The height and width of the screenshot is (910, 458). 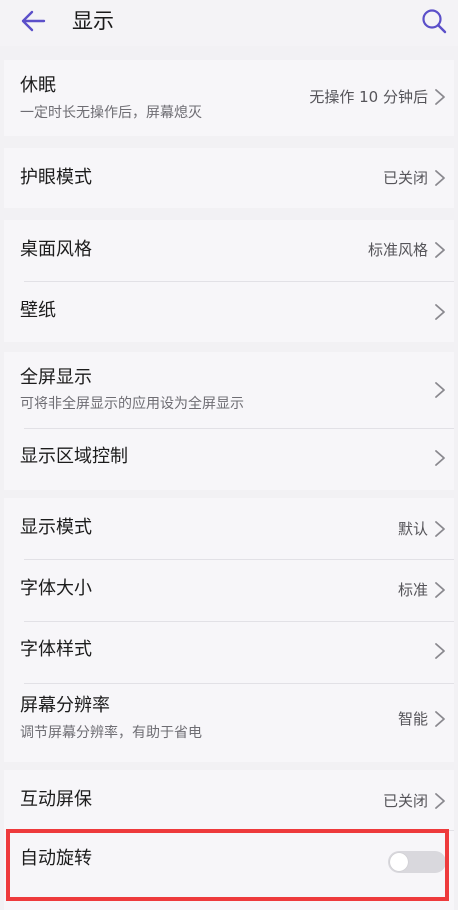 What do you see at coordinates (229, 250) in the screenshot?
I see `setting-home-style: 桌面风格 标准风格` at bounding box center [229, 250].